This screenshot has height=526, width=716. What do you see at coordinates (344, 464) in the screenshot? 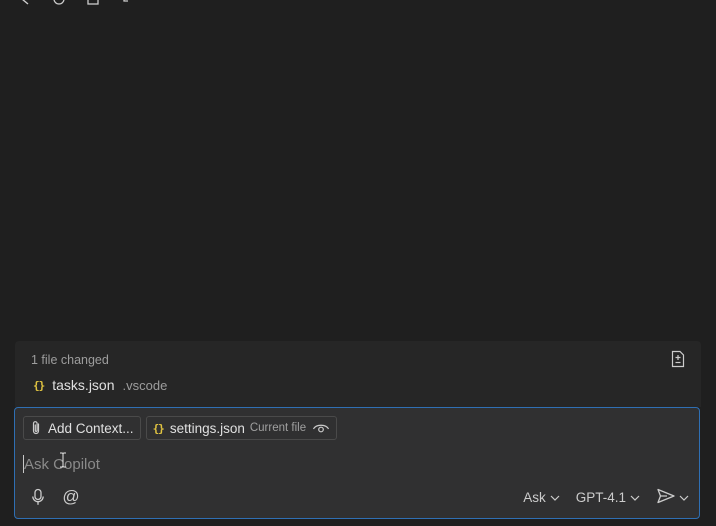
I see `prompt-input` at bounding box center [344, 464].